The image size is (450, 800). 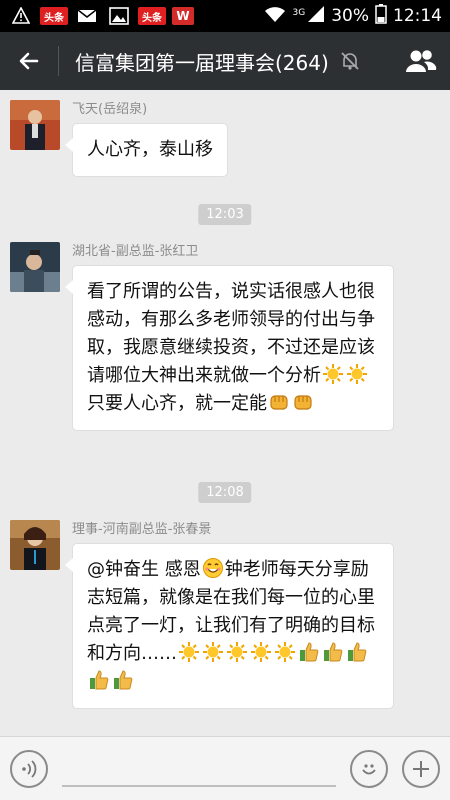 What do you see at coordinates (350, 61) in the screenshot?
I see `mute-bell-icon` at bounding box center [350, 61].